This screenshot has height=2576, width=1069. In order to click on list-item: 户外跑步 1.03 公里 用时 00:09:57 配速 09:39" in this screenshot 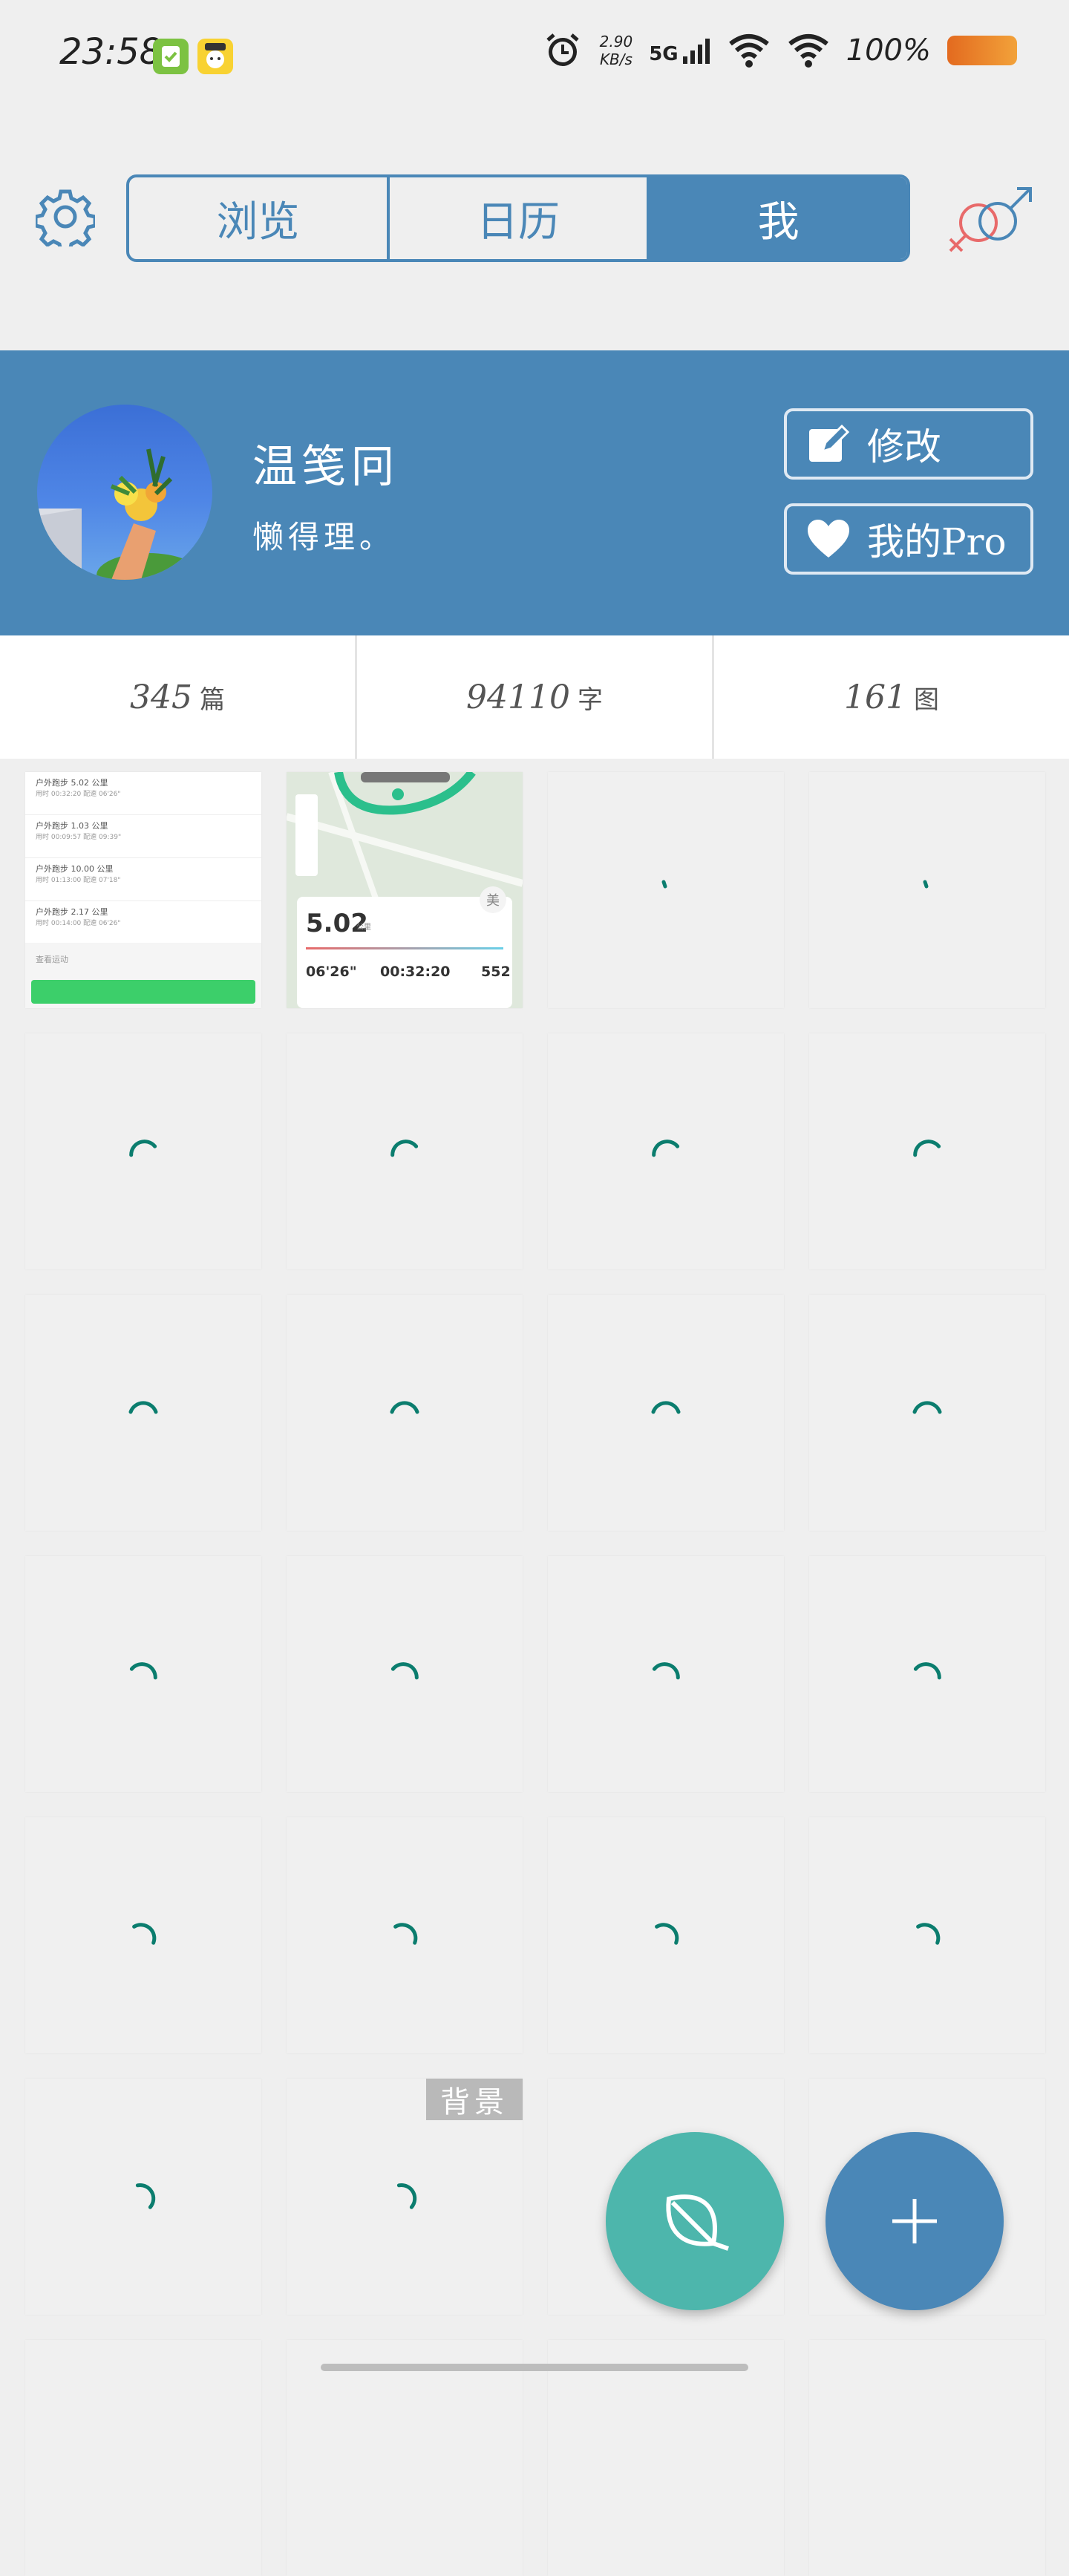, I will do `click(143, 836)`.